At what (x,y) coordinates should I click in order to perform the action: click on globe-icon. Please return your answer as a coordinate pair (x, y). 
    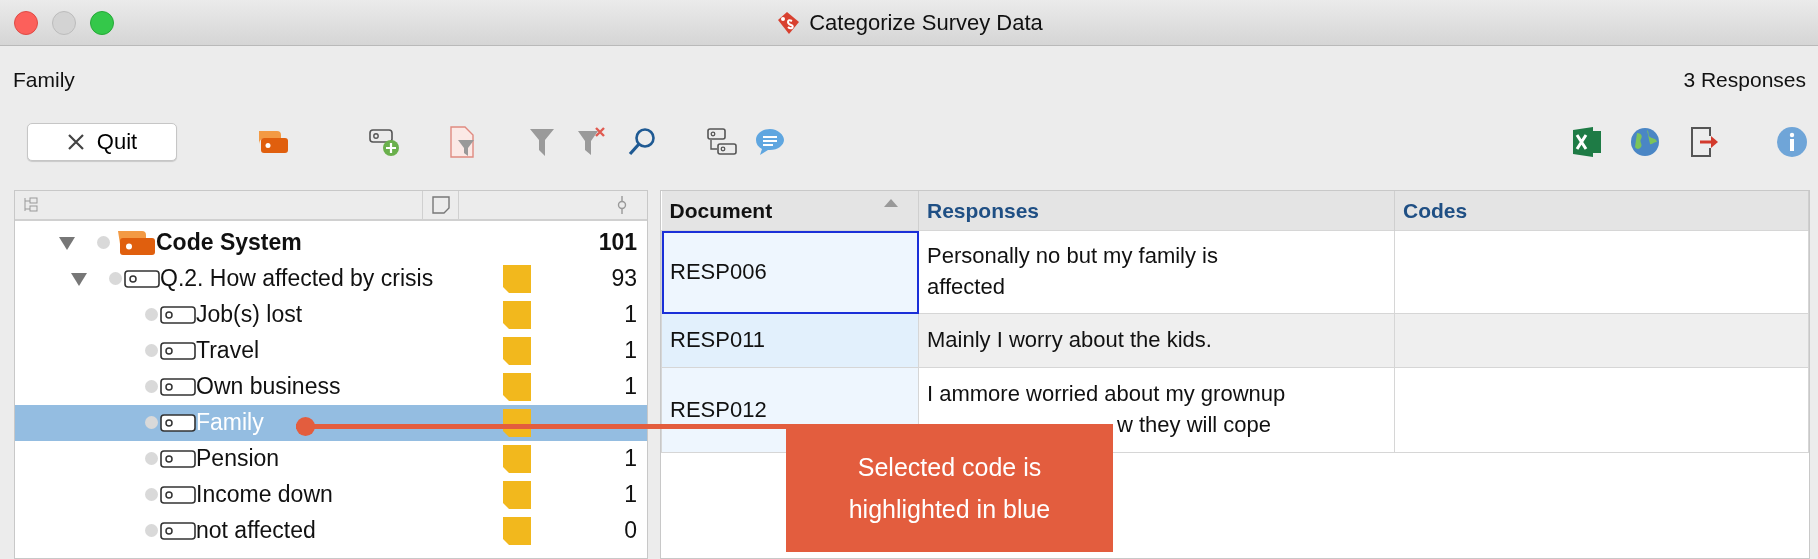
    Looking at the image, I should click on (1645, 141).